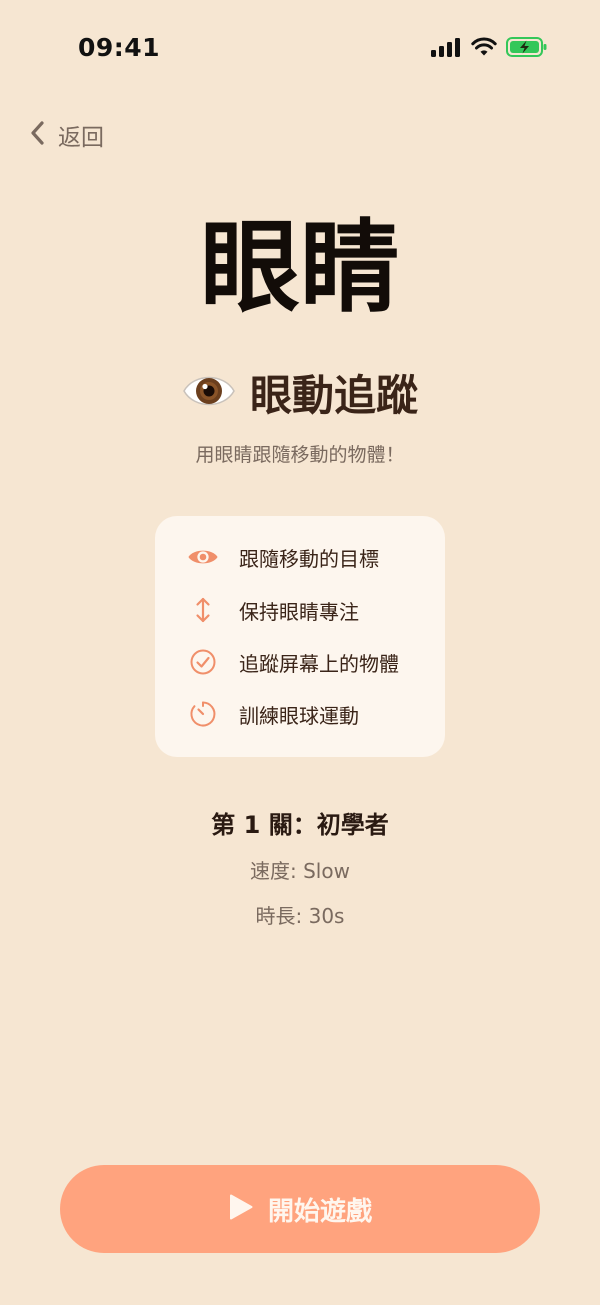 The image size is (600, 1305). Describe the element at coordinates (484, 49) in the screenshot. I see `wifi-icon` at that location.